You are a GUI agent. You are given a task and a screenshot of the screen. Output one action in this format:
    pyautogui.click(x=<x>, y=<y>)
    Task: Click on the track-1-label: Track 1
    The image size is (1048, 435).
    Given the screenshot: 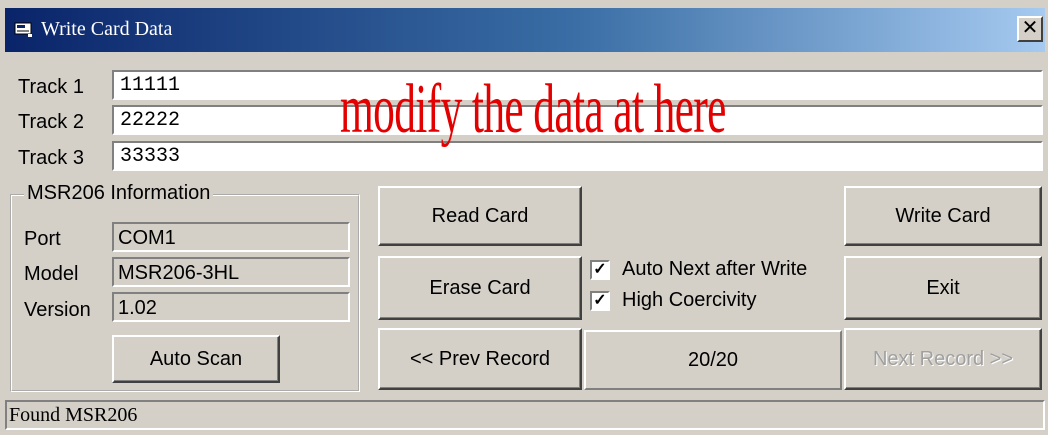 What is the action you would take?
    pyautogui.click(x=51, y=87)
    